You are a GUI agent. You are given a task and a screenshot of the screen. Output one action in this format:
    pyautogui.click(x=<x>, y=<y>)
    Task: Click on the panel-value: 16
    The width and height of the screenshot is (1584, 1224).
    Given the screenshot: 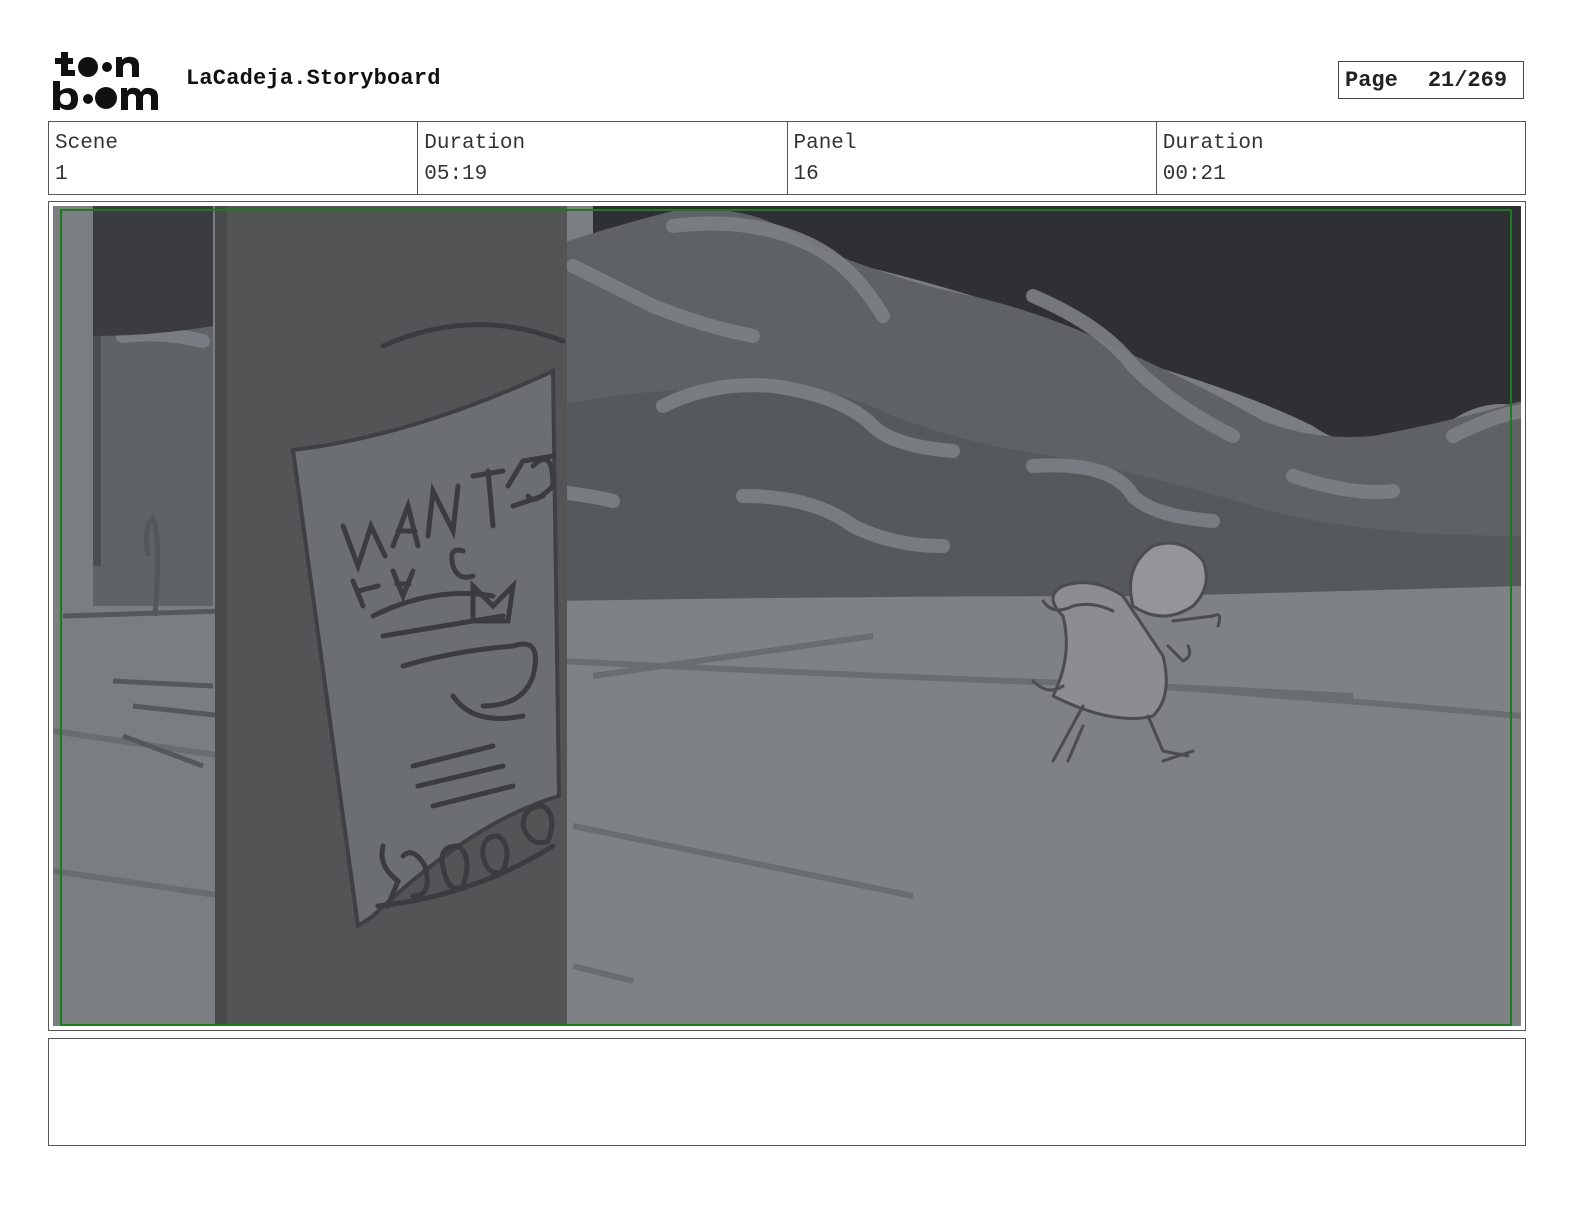 What is the action you would take?
    pyautogui.click(x=806, y=174)
    